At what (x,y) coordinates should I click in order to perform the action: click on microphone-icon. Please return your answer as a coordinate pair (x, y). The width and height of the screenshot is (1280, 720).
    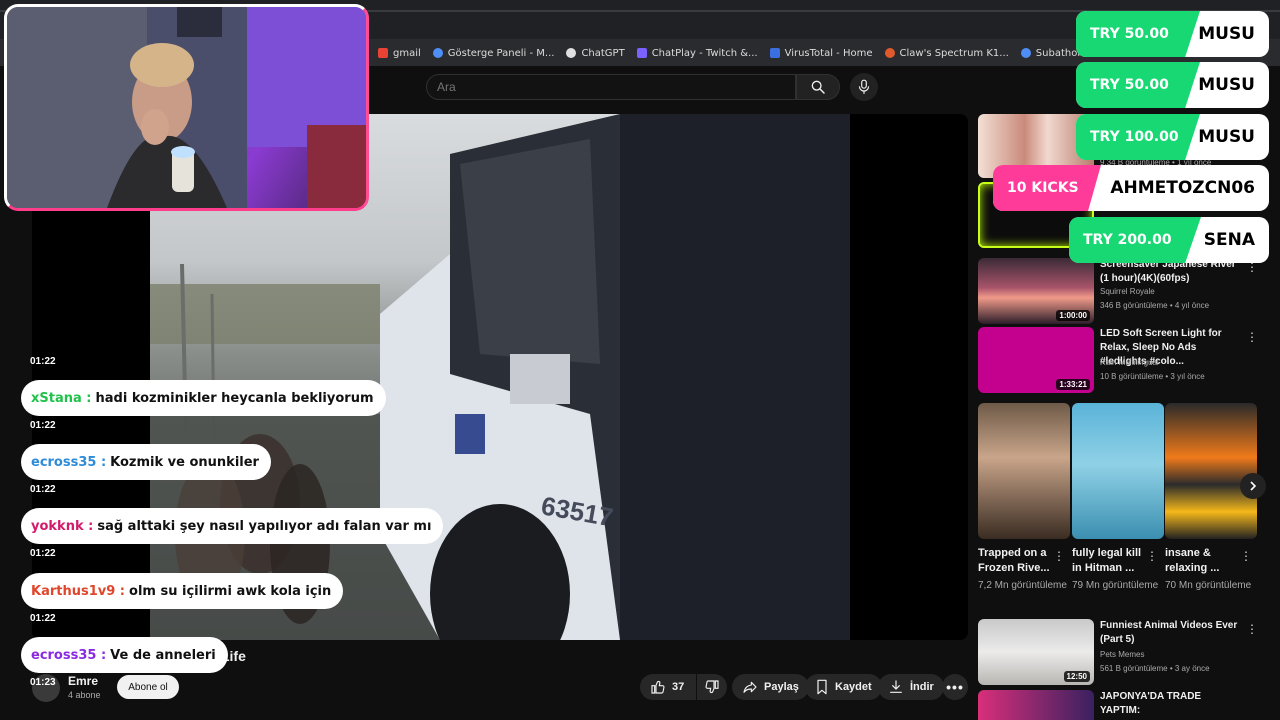
    Looking at the image, I should click on (864, 86).